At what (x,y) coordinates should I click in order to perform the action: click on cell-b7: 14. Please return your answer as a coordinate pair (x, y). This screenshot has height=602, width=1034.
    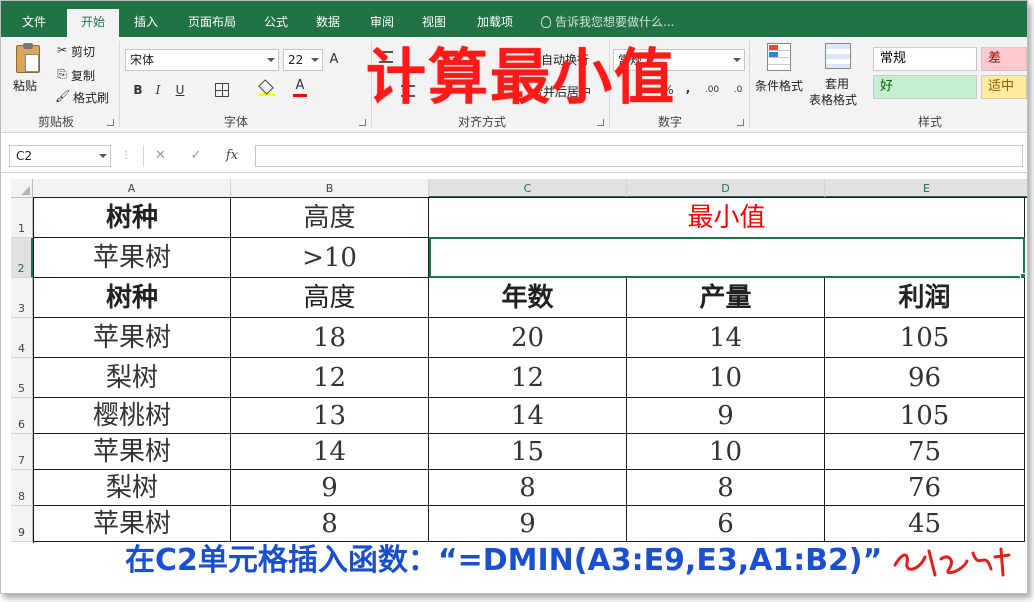
    Looking at the image, I should click on (330, 452).